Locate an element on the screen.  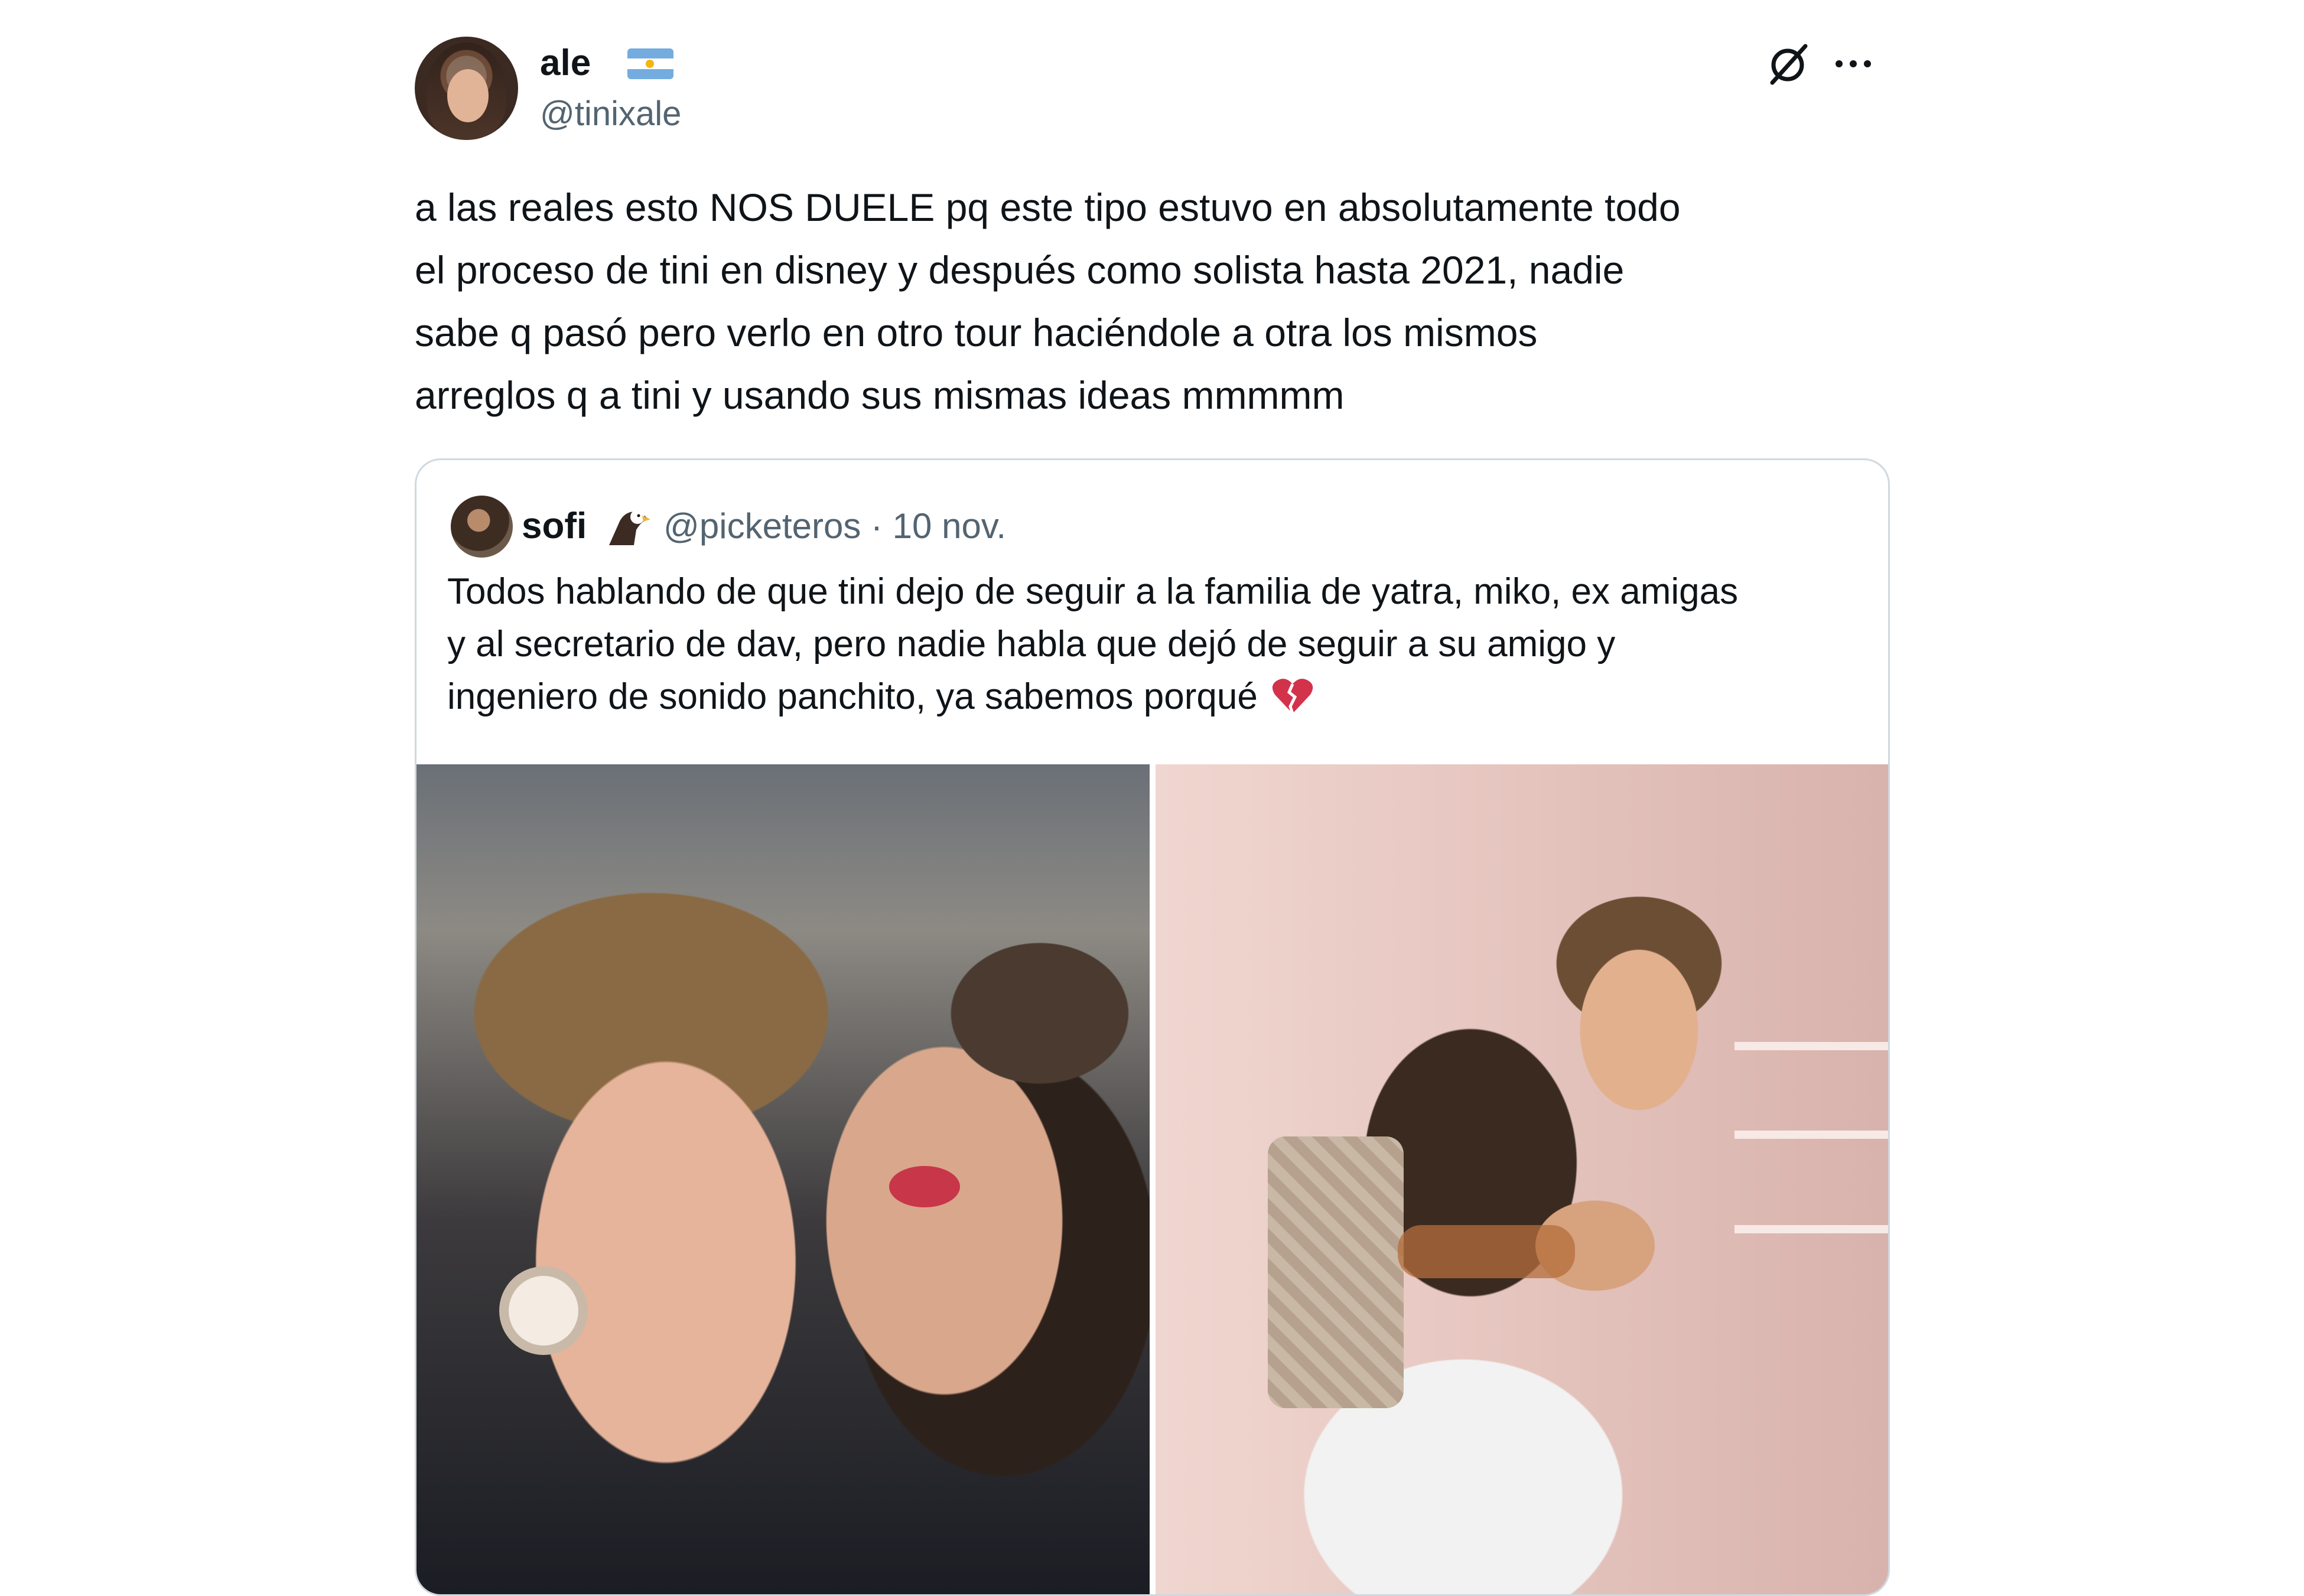
grok-icon is located at coordinates (1788, 63).